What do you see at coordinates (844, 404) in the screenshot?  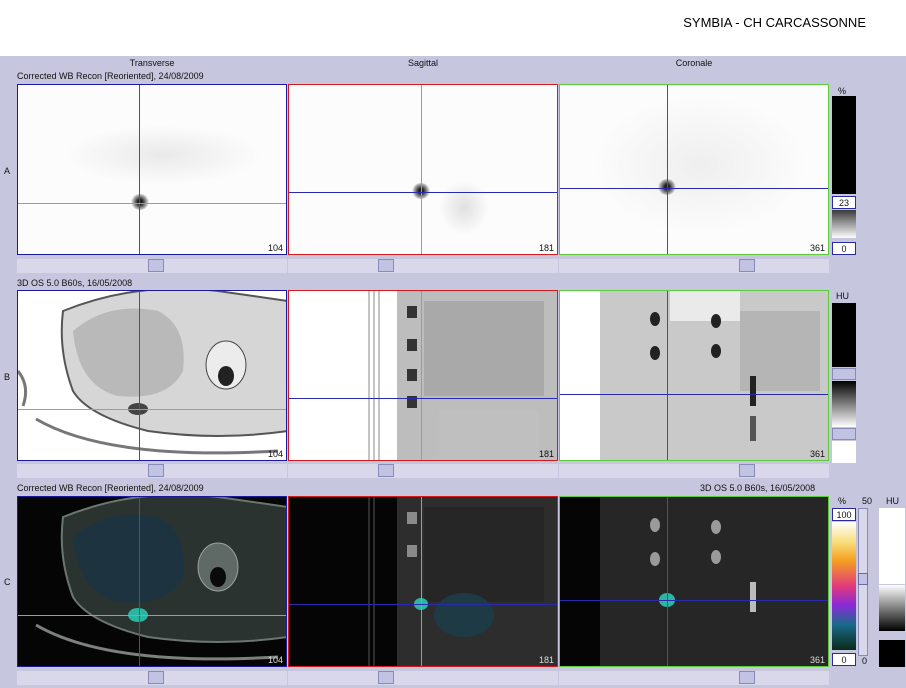 I see `scale-gradient-b` at bounding box center [844, 404].